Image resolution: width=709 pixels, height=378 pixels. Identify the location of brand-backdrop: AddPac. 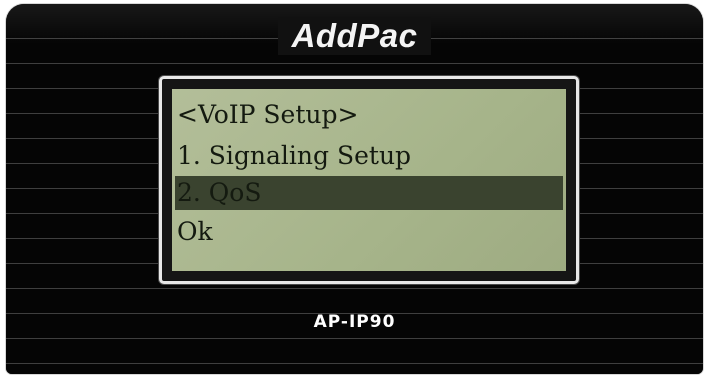
(354, 36).